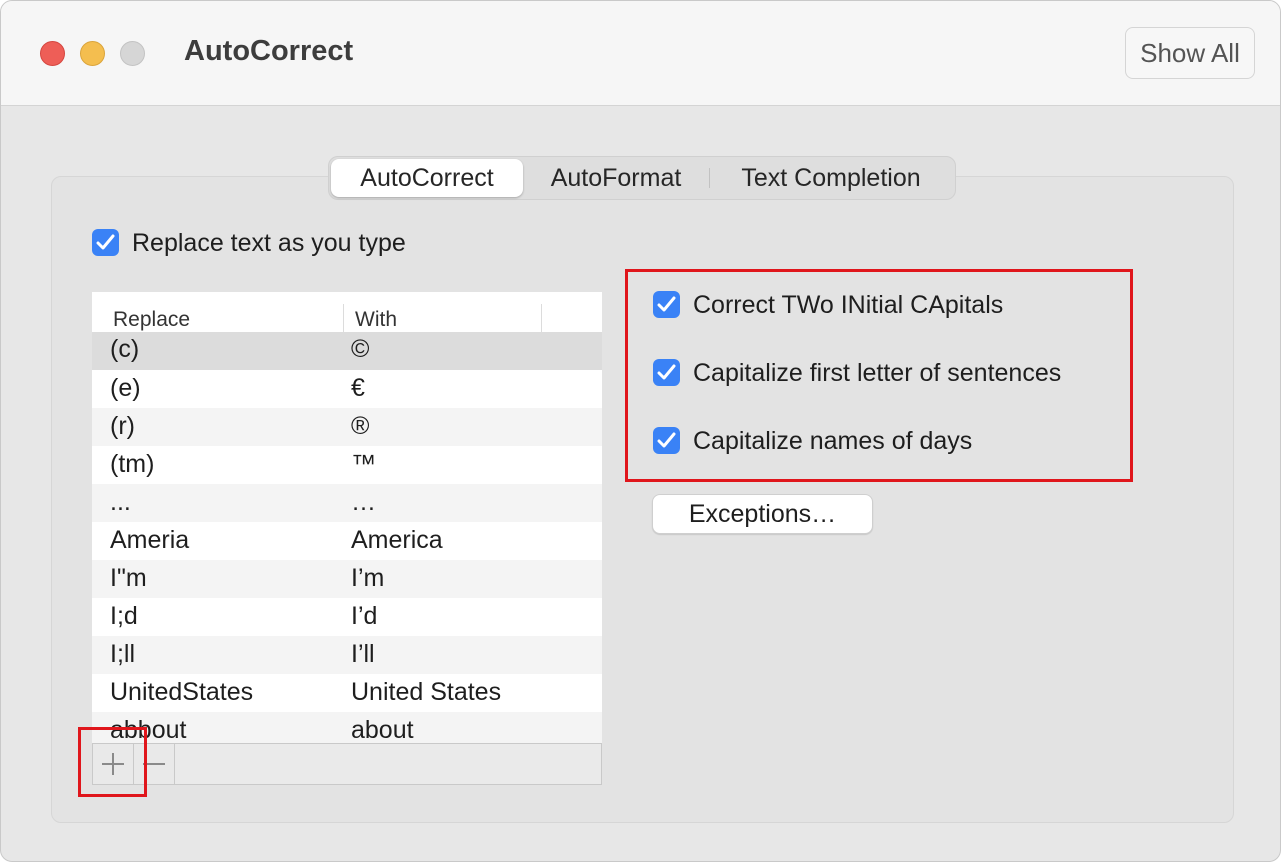 This screenshot has height=862, width=1281. Describe the element at coordinates (151, 320) in the screenshot. I see `column-header-replace: Replace` at that location.